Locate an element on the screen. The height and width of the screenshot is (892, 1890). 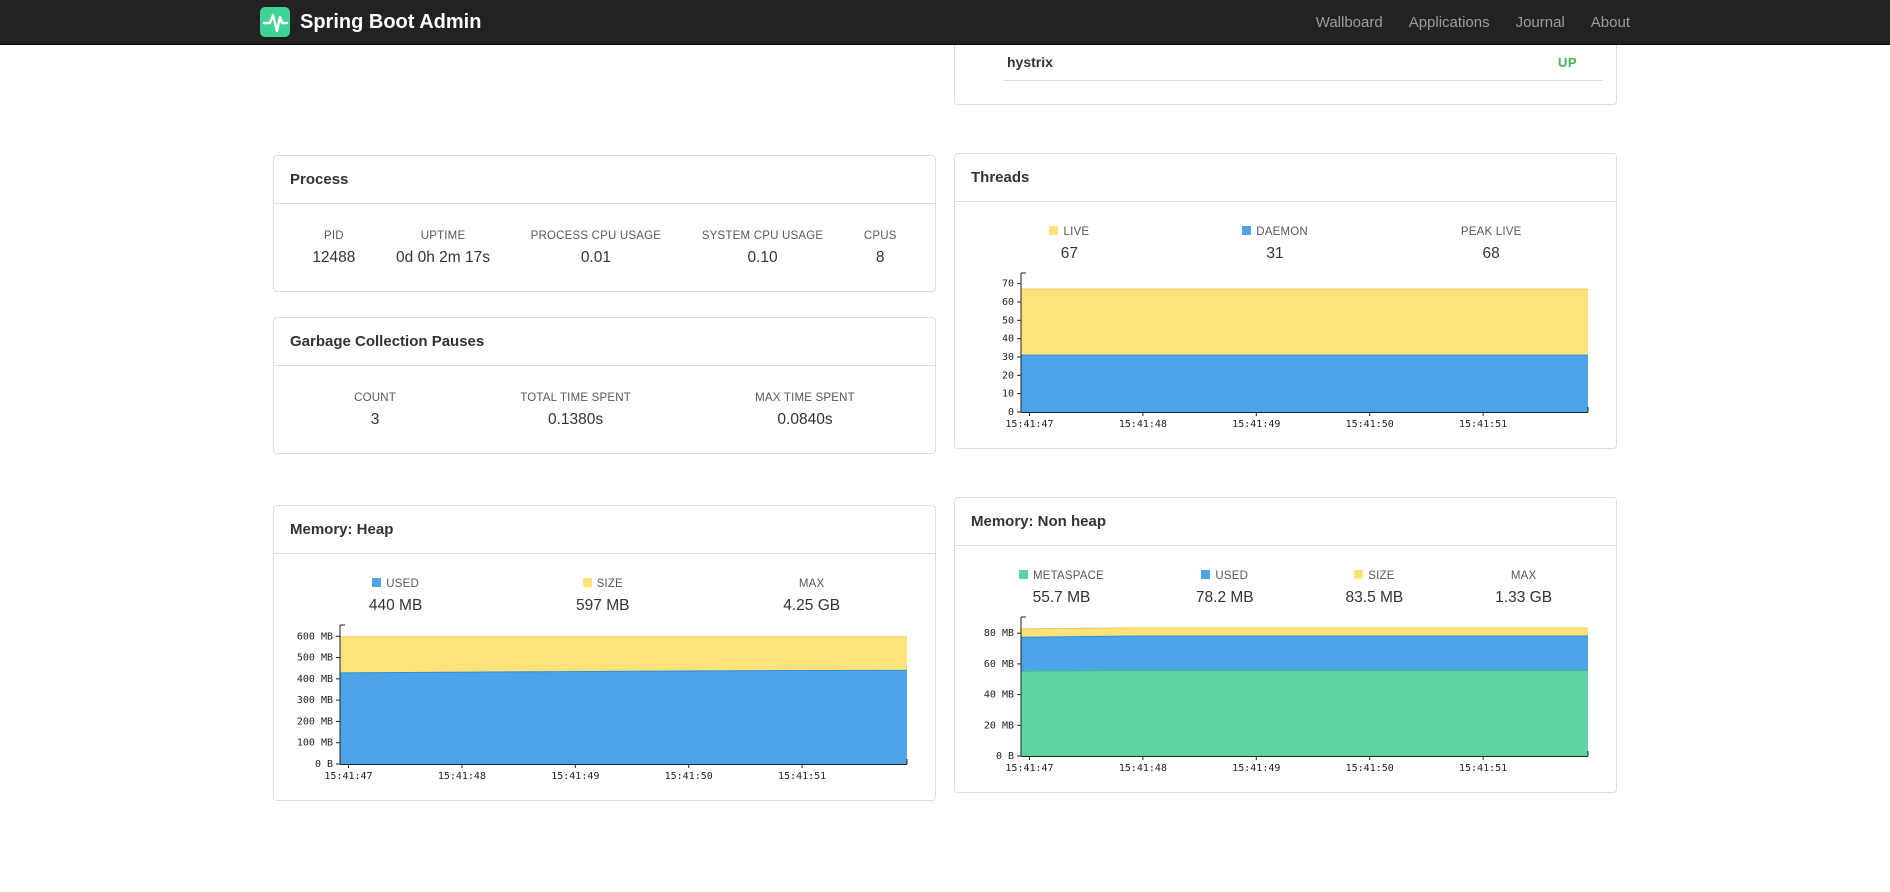
stat-nonheap-used: USED 78.2 MB is located at coordinates (1225, 588).